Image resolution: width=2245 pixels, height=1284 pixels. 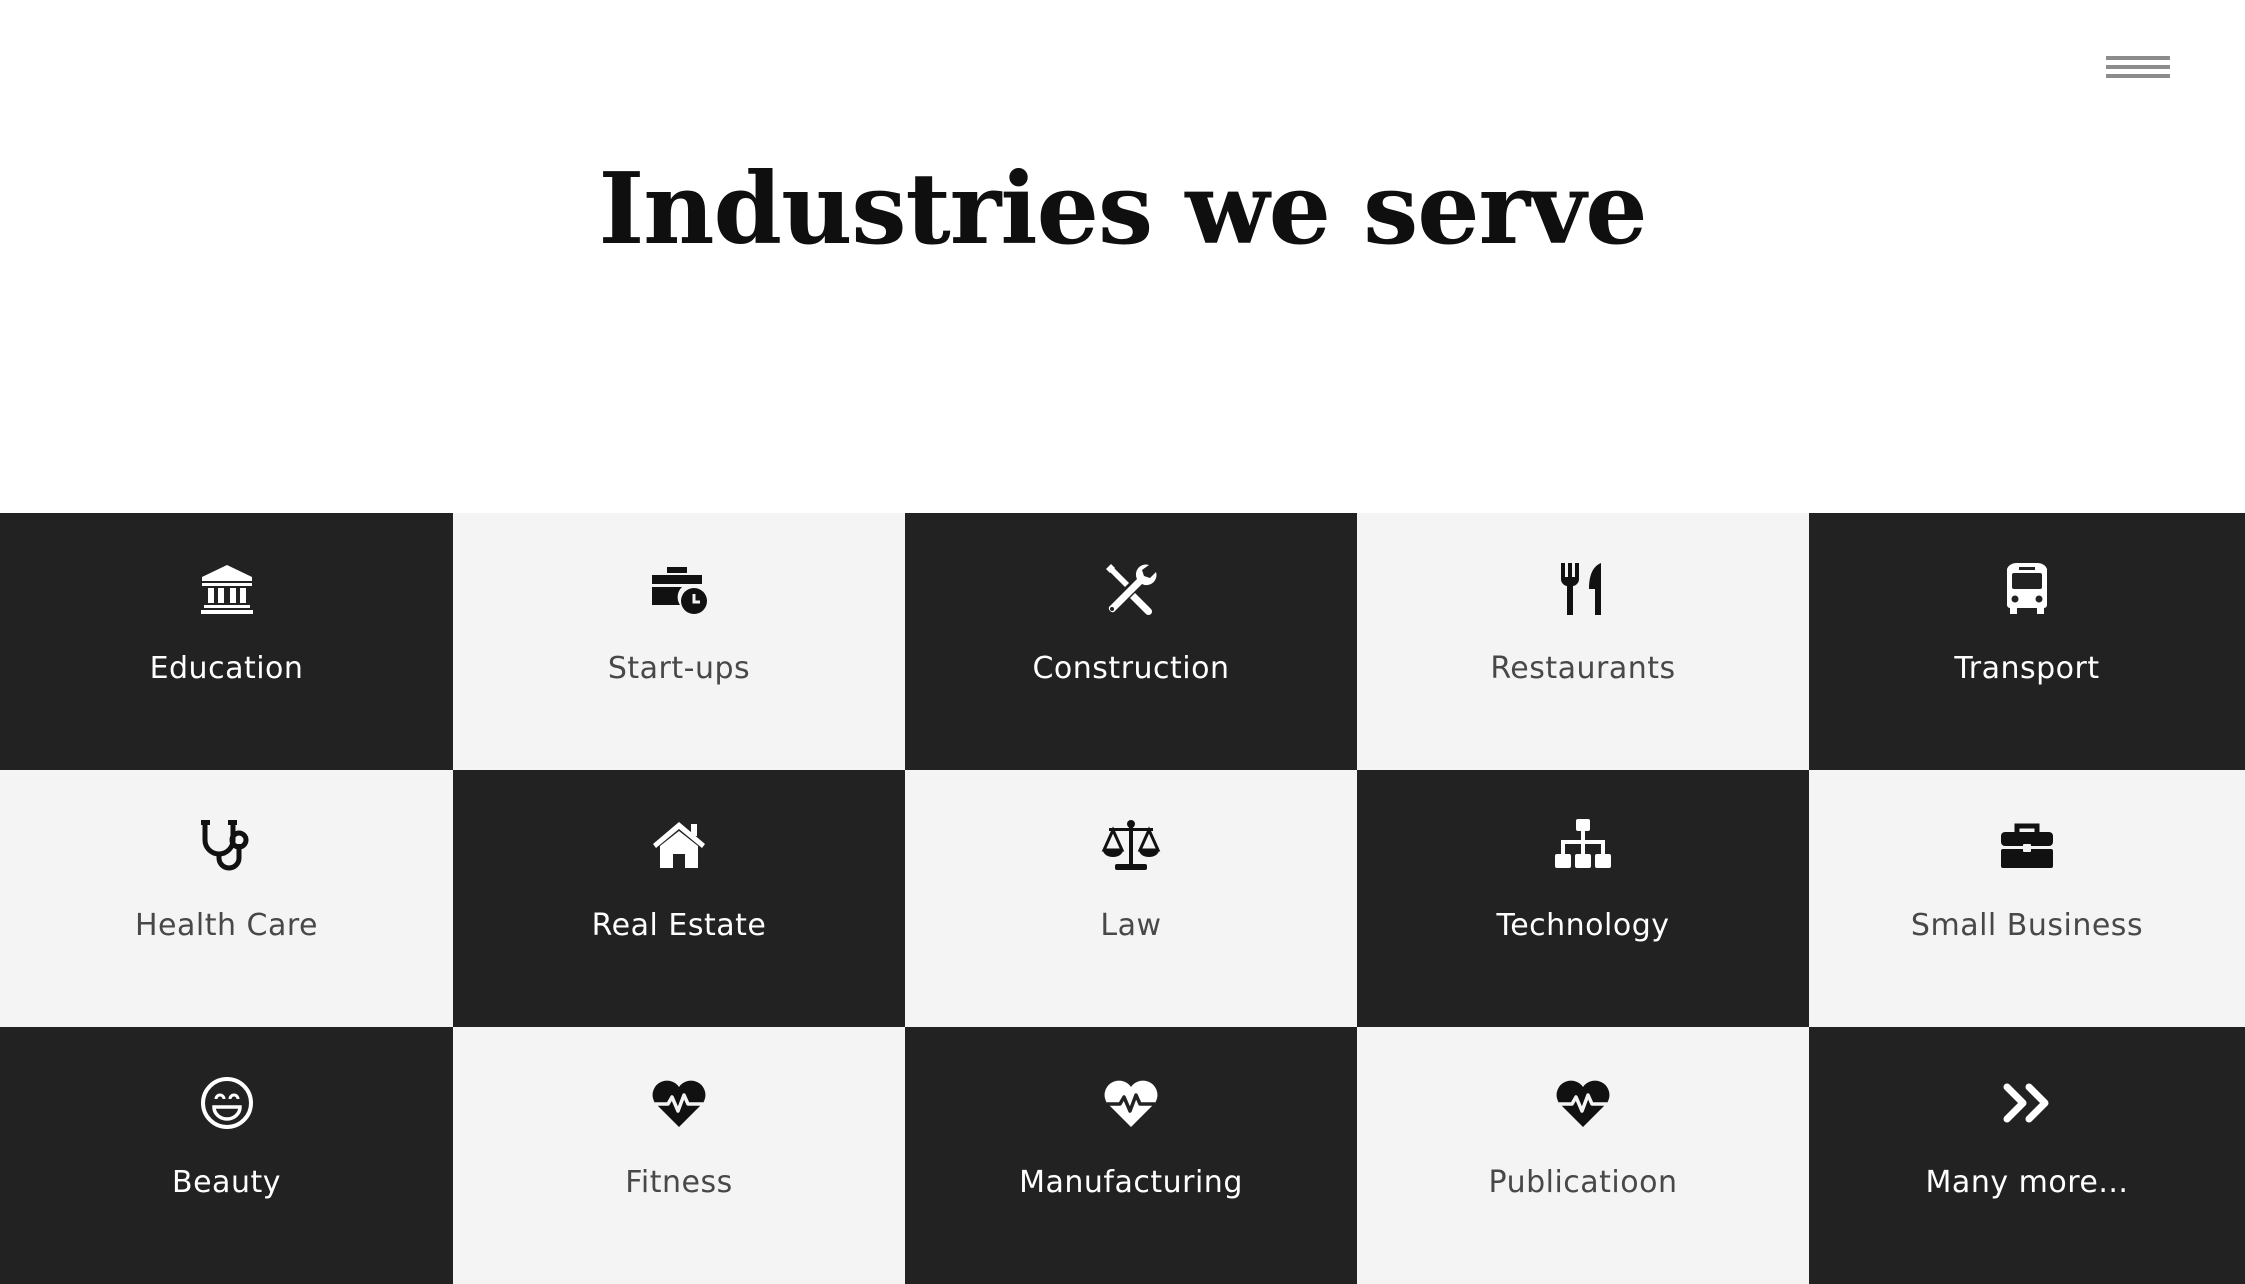 I want to click on industry-label: Technology, so click(x=1583, y=925).